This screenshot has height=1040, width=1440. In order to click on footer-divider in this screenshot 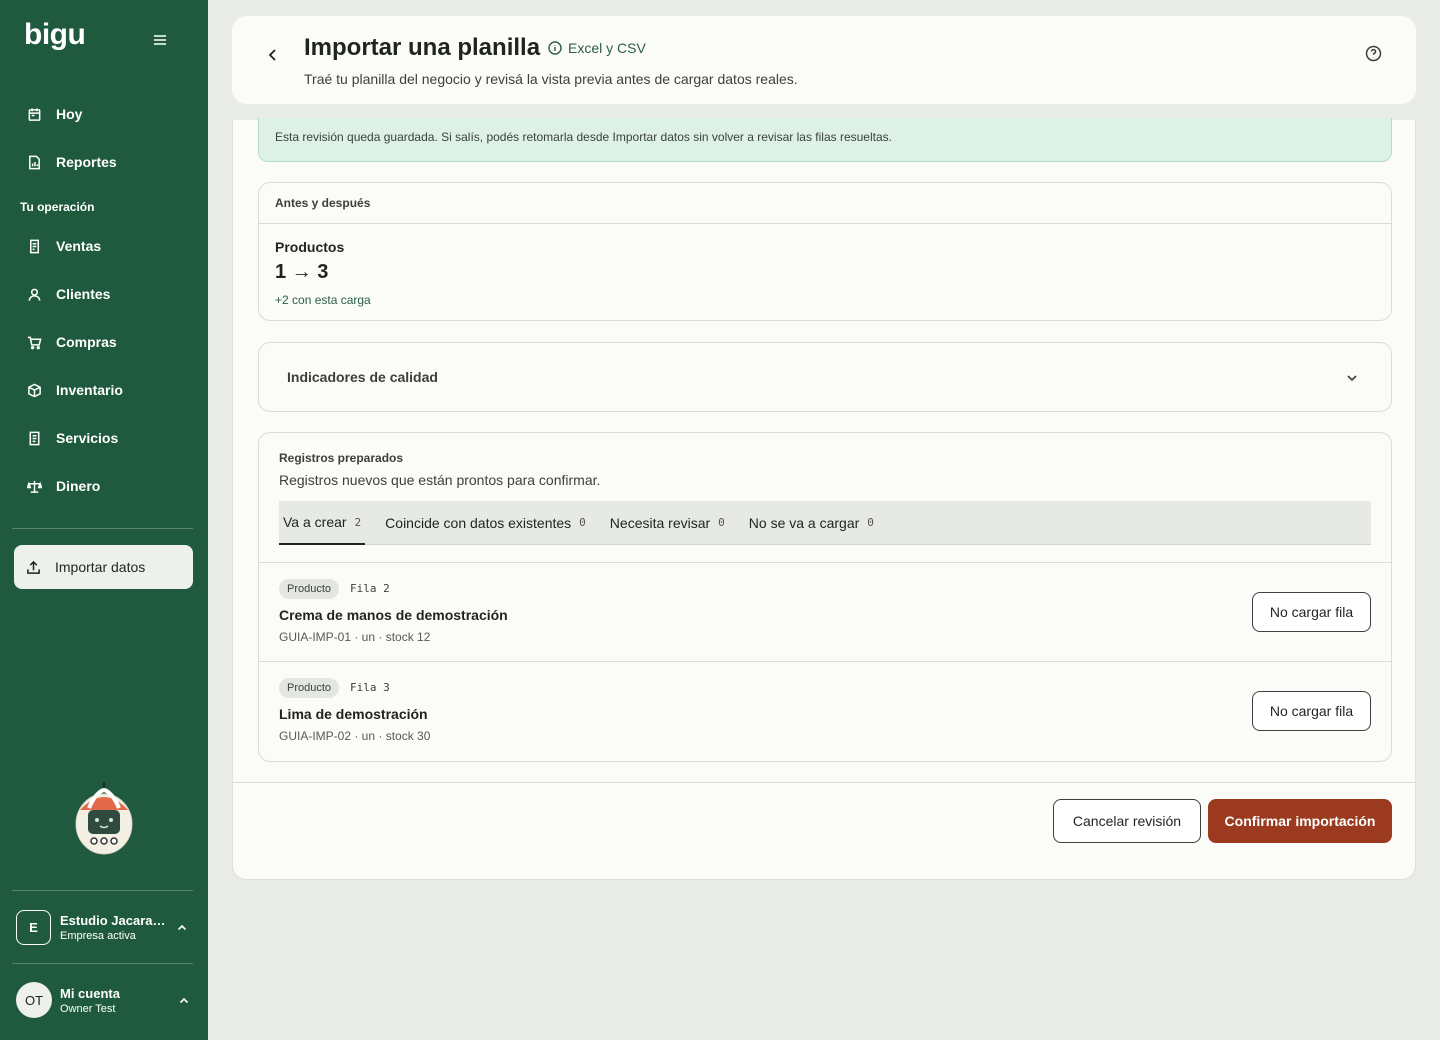, I will do `click(824, 782)`.